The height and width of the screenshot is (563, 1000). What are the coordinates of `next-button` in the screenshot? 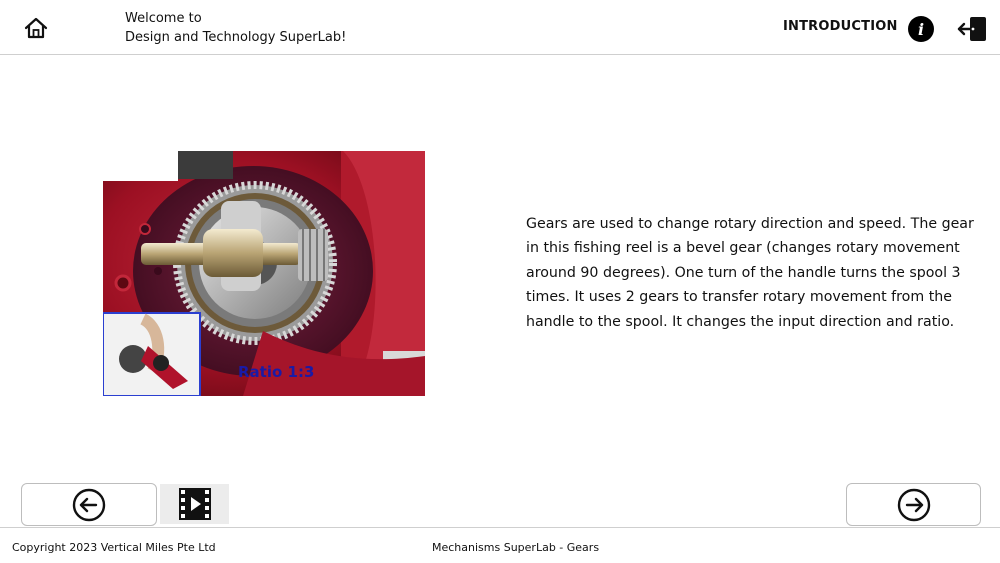 It's located at (913, 504).